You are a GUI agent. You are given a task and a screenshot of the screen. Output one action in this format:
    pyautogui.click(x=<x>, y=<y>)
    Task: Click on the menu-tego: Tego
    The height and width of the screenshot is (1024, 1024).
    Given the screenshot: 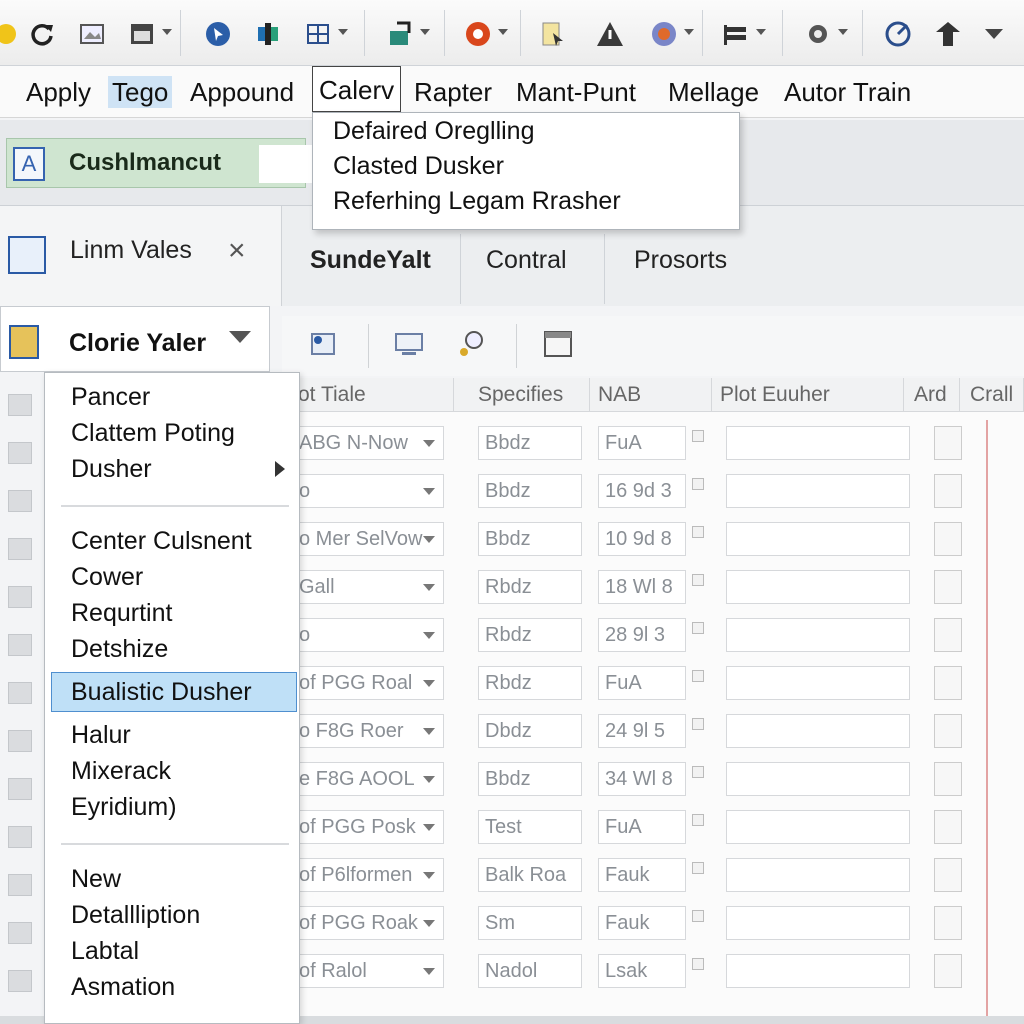 What is the action you would take?
    pyautogui.click(x=140, y=92)
    